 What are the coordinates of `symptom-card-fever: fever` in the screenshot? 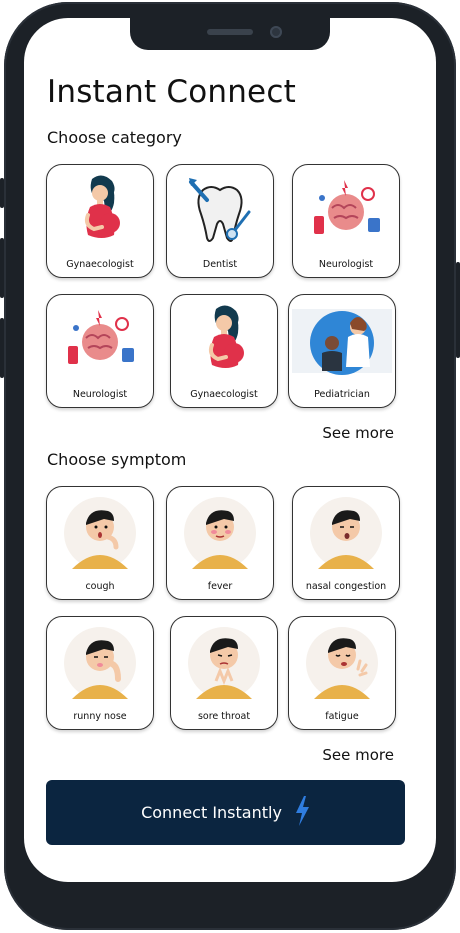 It's located at (220, 543).